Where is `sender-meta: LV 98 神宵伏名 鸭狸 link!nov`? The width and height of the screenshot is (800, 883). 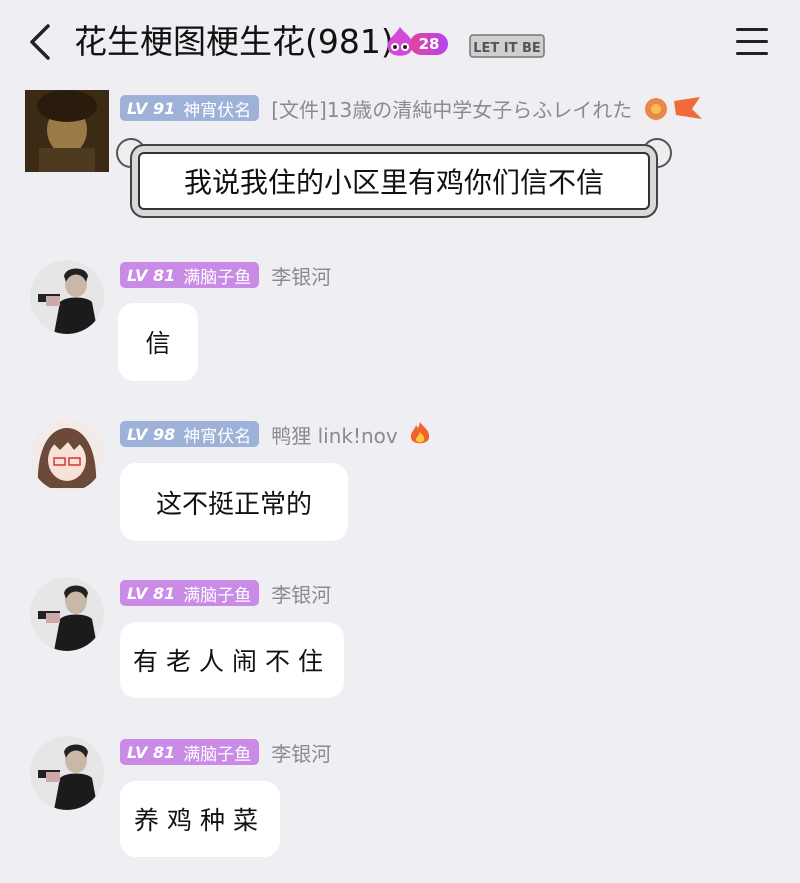
sender-meta: LV 98 神宵伏名 鸭狸 link!nov is located at coordinates (277, 434).